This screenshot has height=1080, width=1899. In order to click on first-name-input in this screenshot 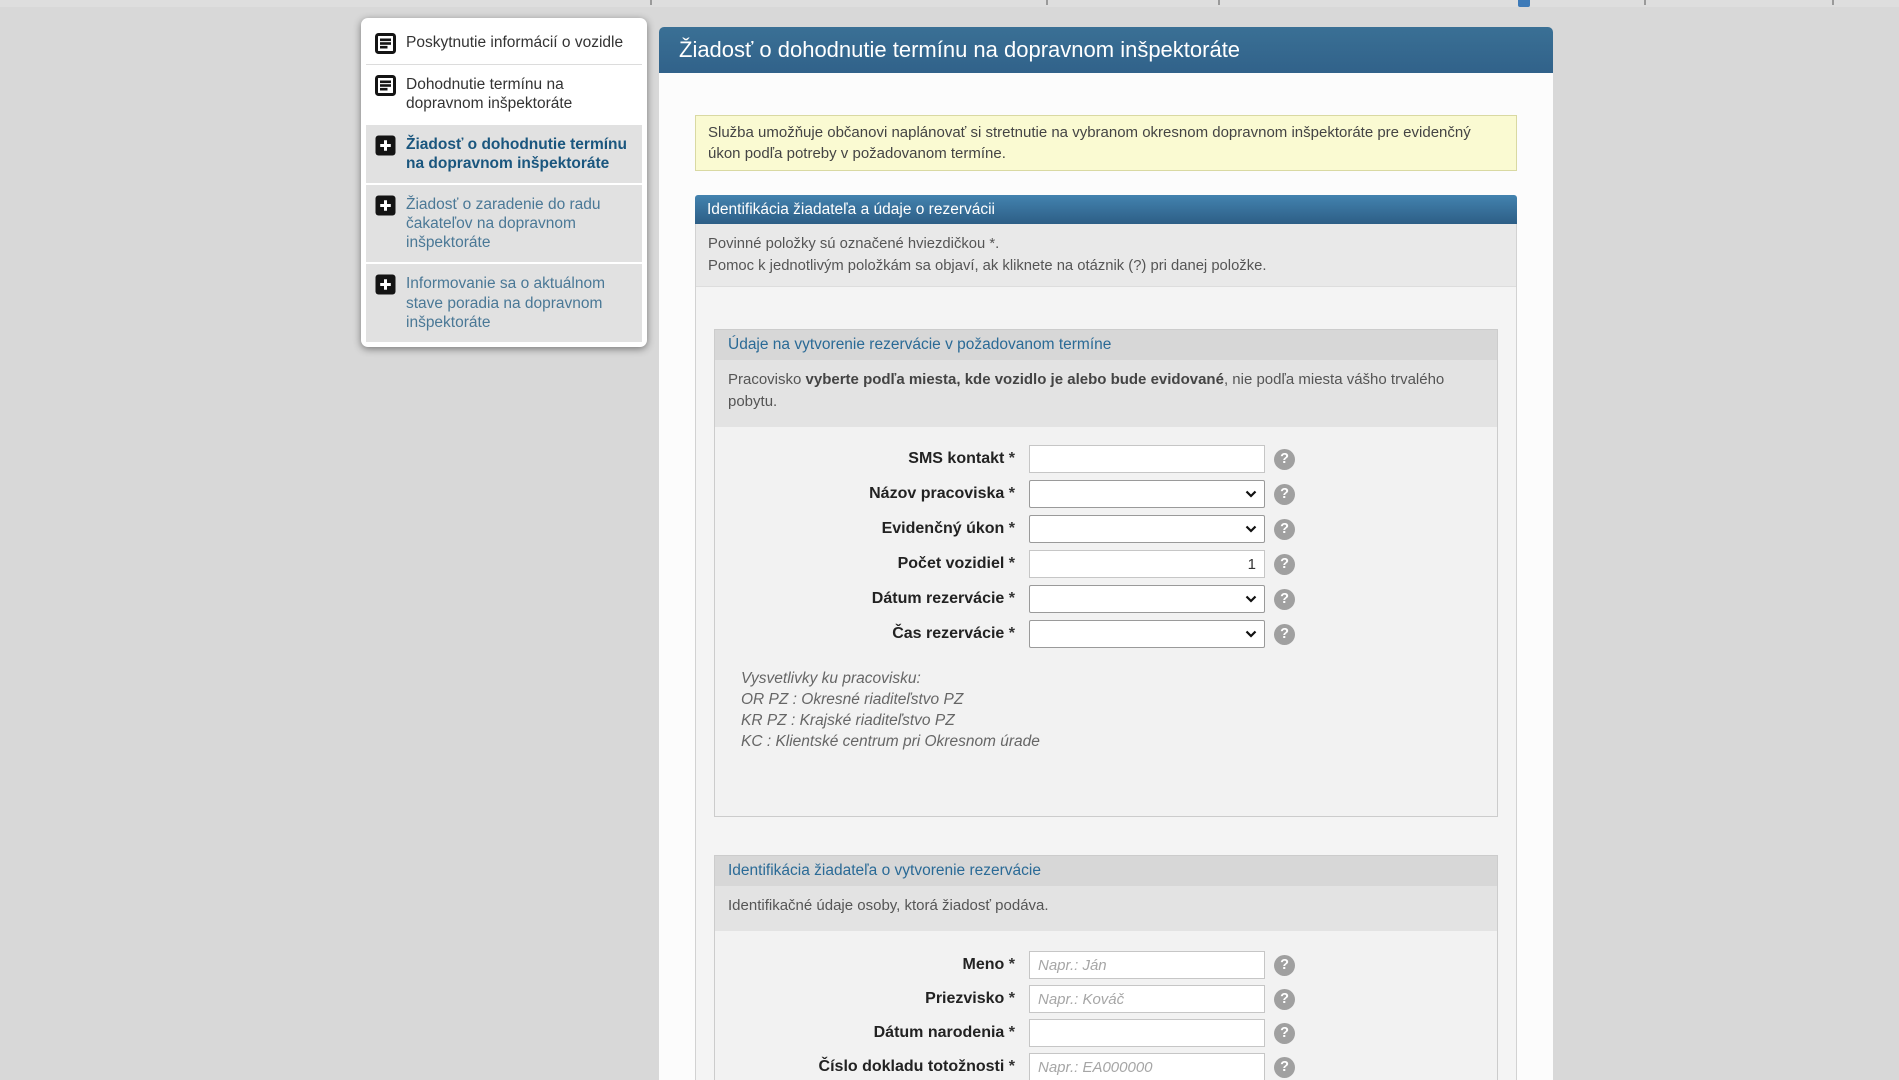, I will do `click(1147, 965)`.